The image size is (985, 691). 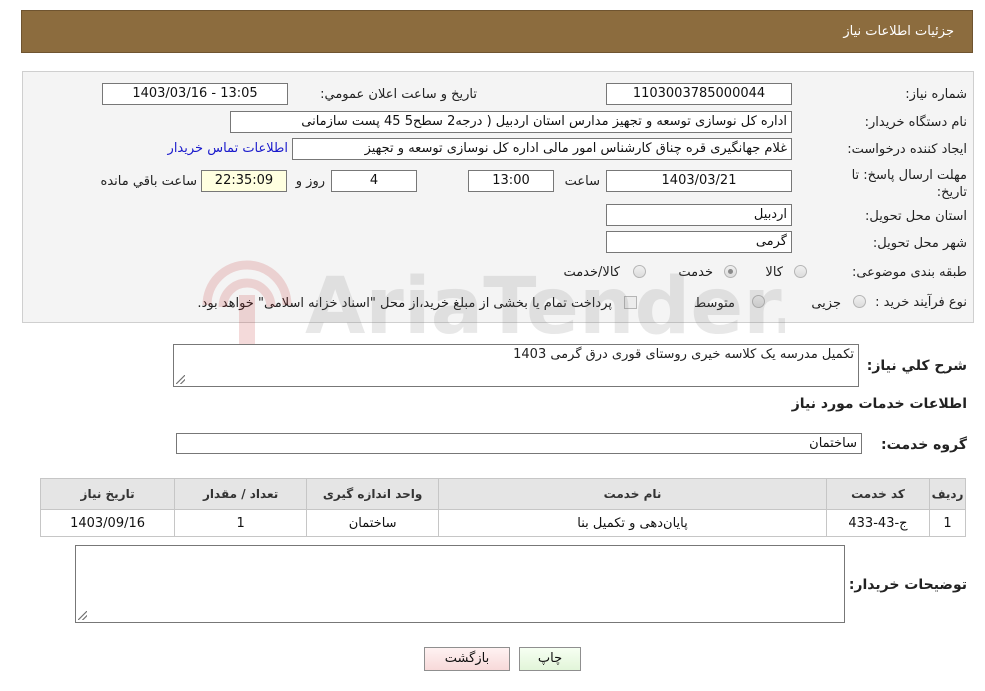 I want to click on purchase-type-label: نوع فرآیند خرید :, so click(x=921, y=302).